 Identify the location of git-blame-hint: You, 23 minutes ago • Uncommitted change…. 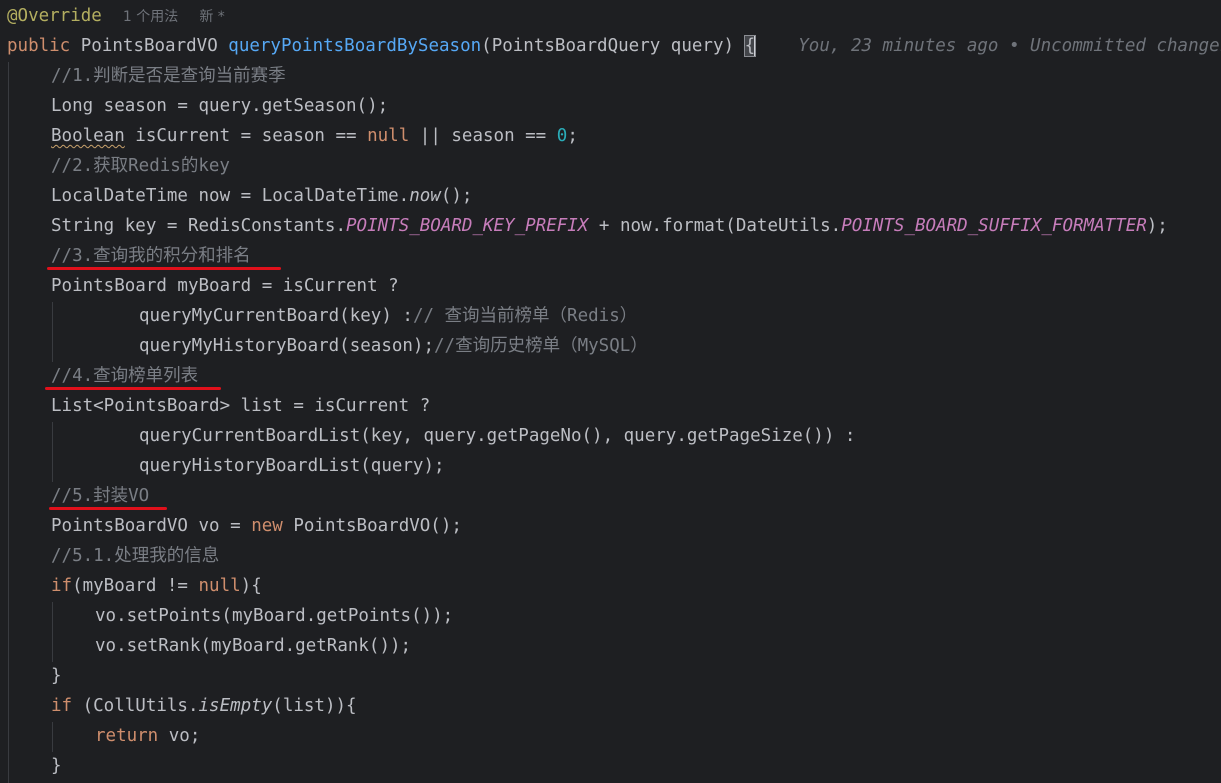
(1009, 46).